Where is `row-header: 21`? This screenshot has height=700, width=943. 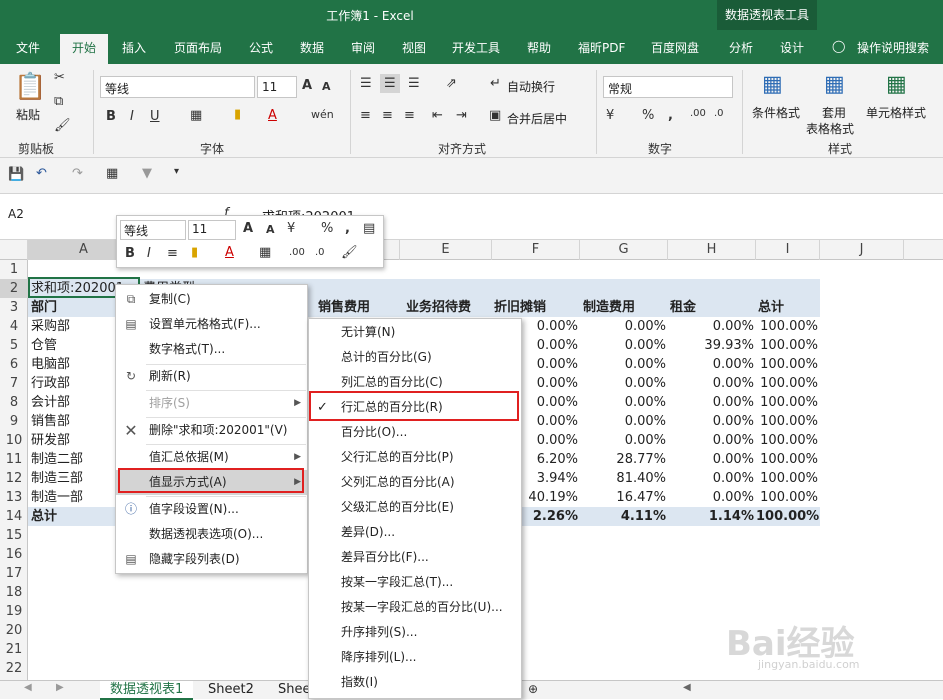 row-header: 21 is located at coordinates (14, 649).